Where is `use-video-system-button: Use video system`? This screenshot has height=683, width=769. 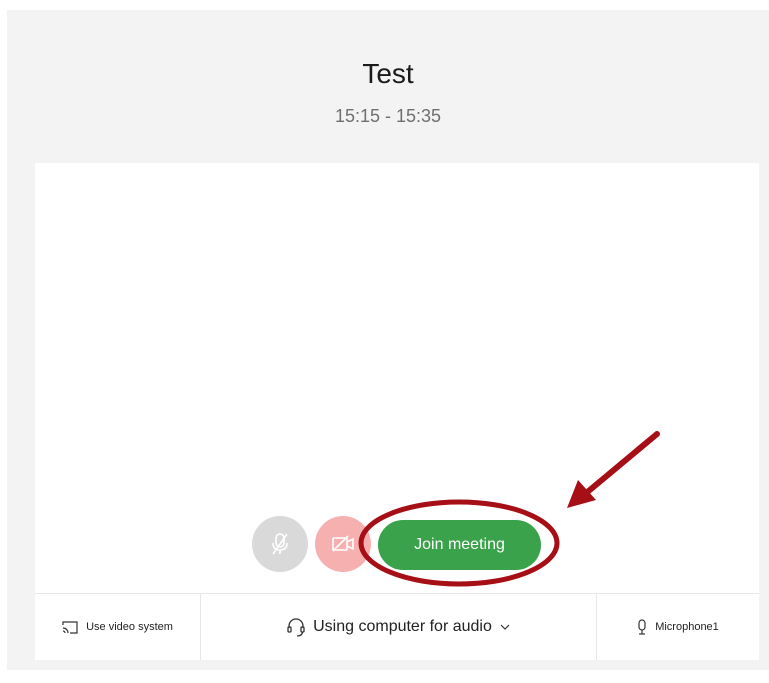 use-video-system-button: Use video system is located at coordinates (118, 627).